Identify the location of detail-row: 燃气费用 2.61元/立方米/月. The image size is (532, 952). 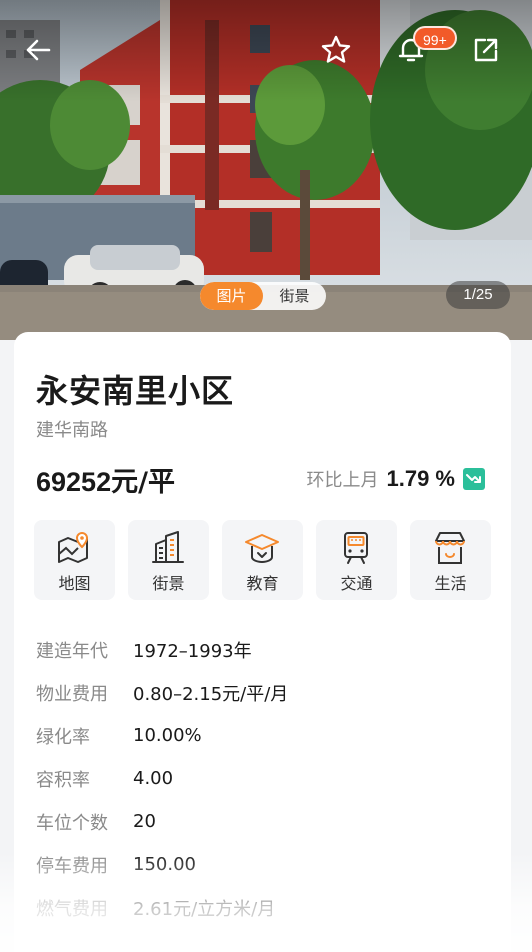
(261, 907).